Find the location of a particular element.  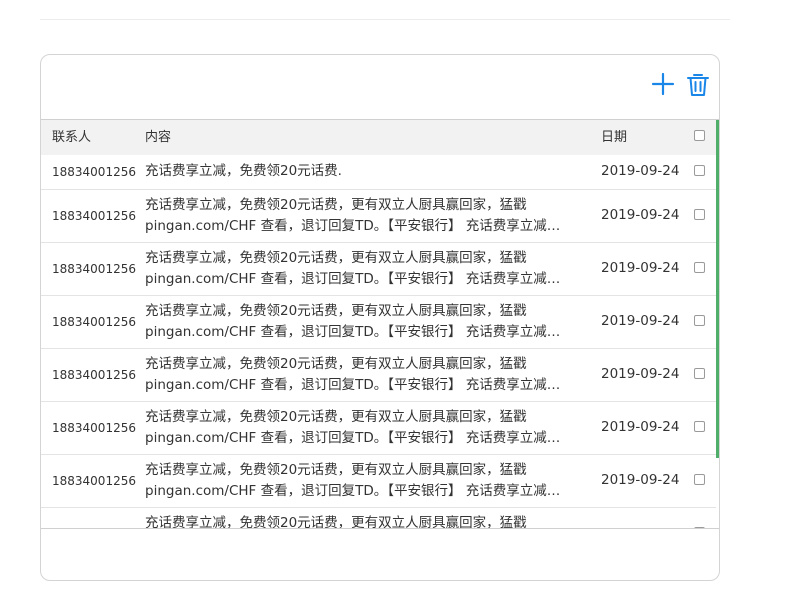

delete-button is located at coordinates (698, 84).